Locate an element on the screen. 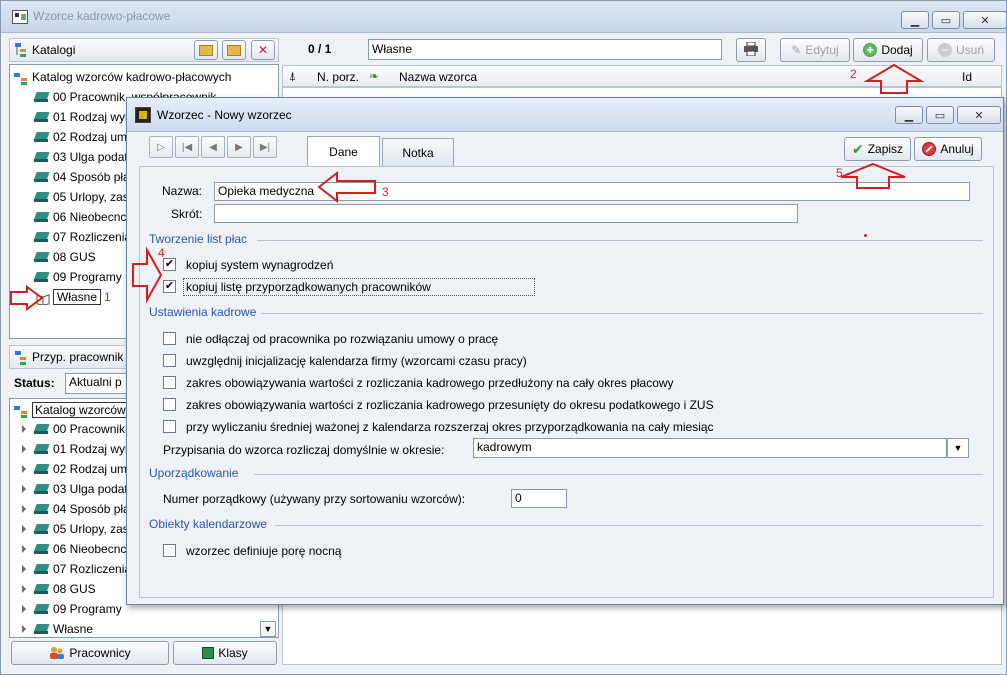 The image size is (1007, 675). tree-item-selected: Własne is located at coordinates (69, 297).